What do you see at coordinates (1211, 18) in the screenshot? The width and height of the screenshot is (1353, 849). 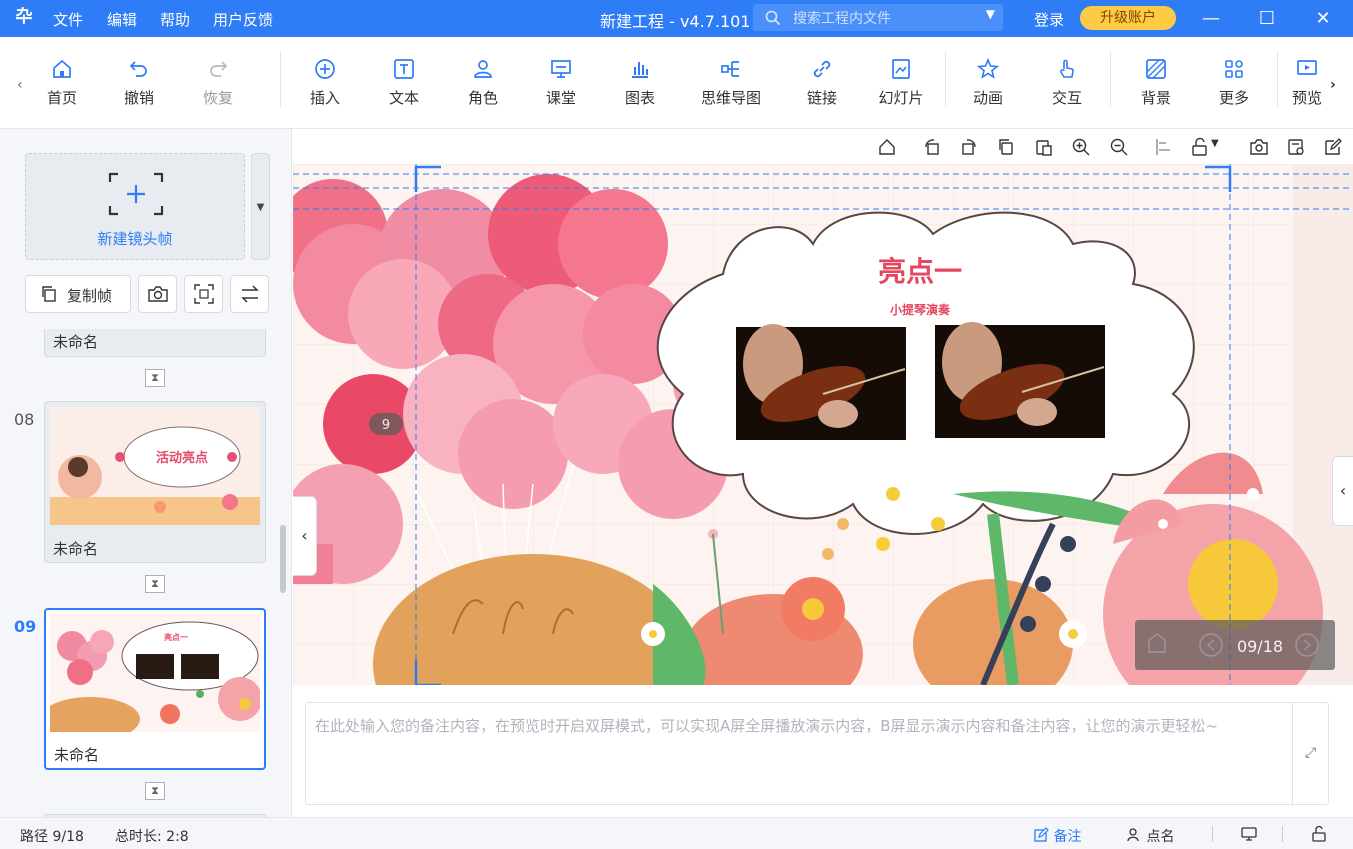 I see `minimize-icon: —` at bounding box center [1211, 18].